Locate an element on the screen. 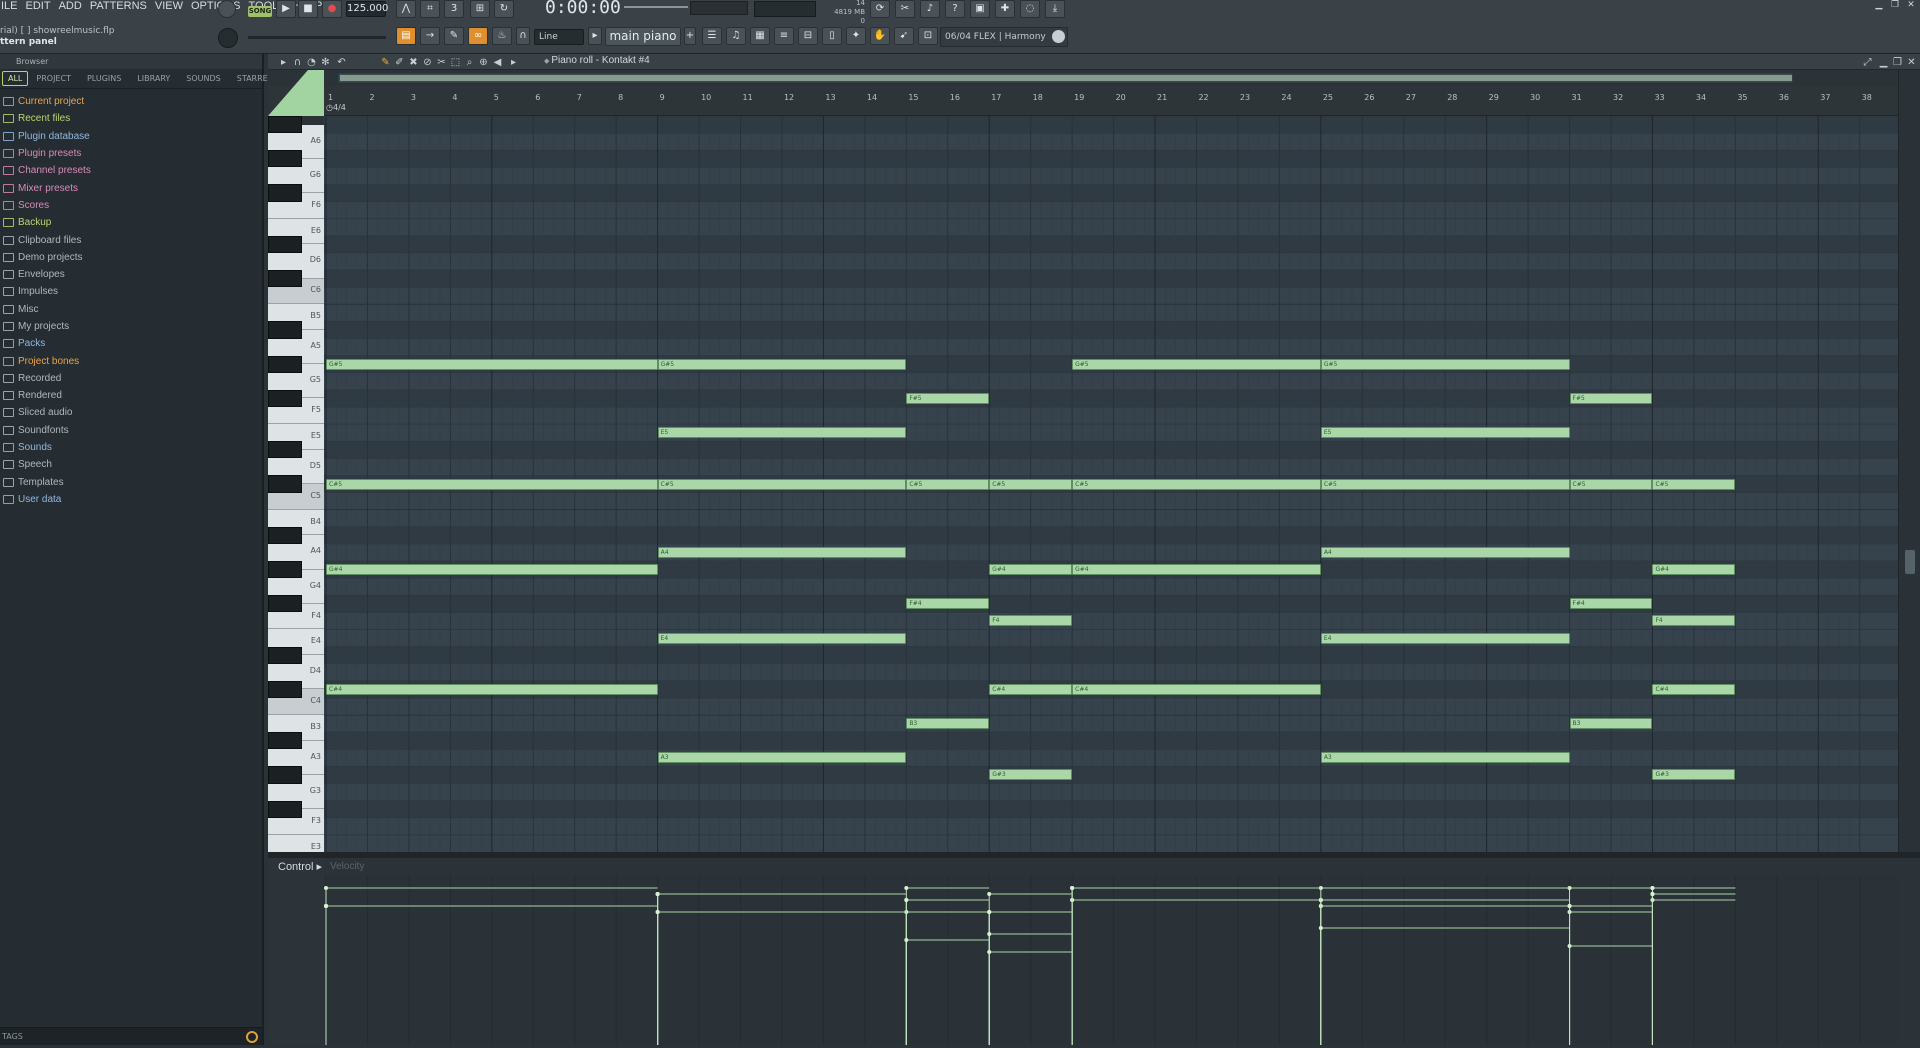 This screenshot has height=1048, width=1920. select-icon: ⬚ is located at coordinates (455, 62).